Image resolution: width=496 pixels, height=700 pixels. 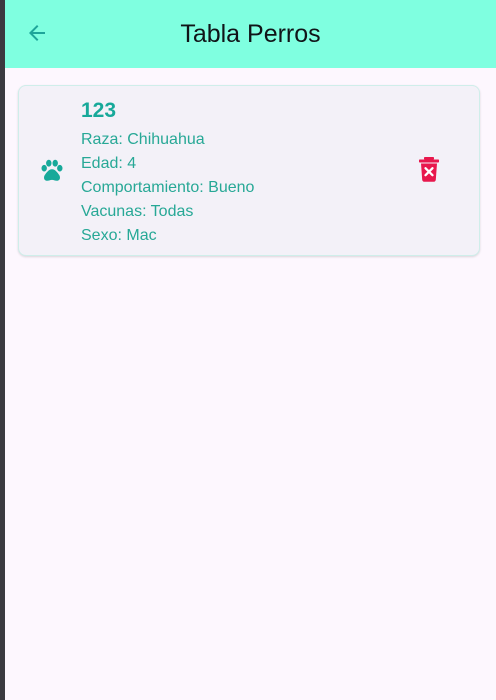 What do you see at coordinates (168, 187) in the screenshot?
I see `dog-behavior: Comportamiento: Bueno` at bounding box center [168, 187].